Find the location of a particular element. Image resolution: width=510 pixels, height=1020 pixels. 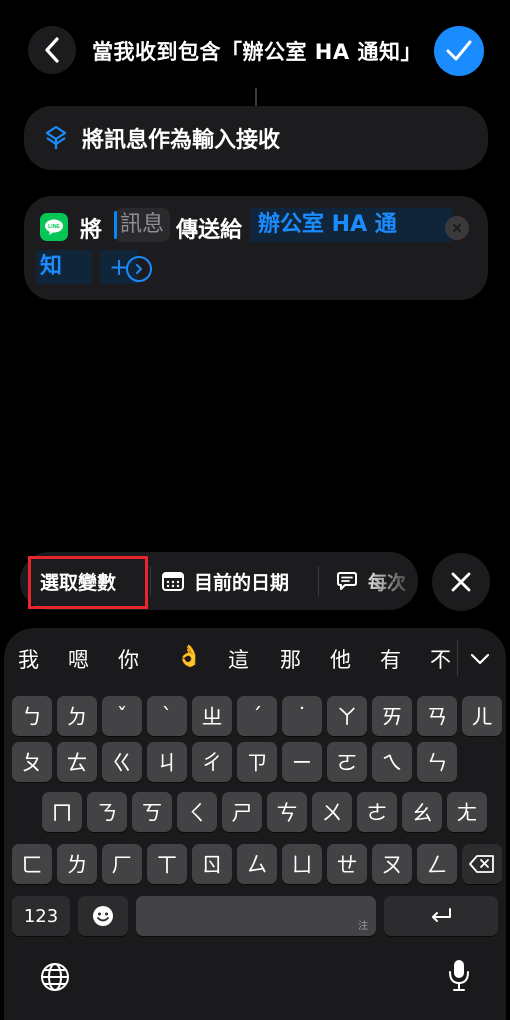

zhuyin-key: ㄔ is located at coordinates (212, 762).